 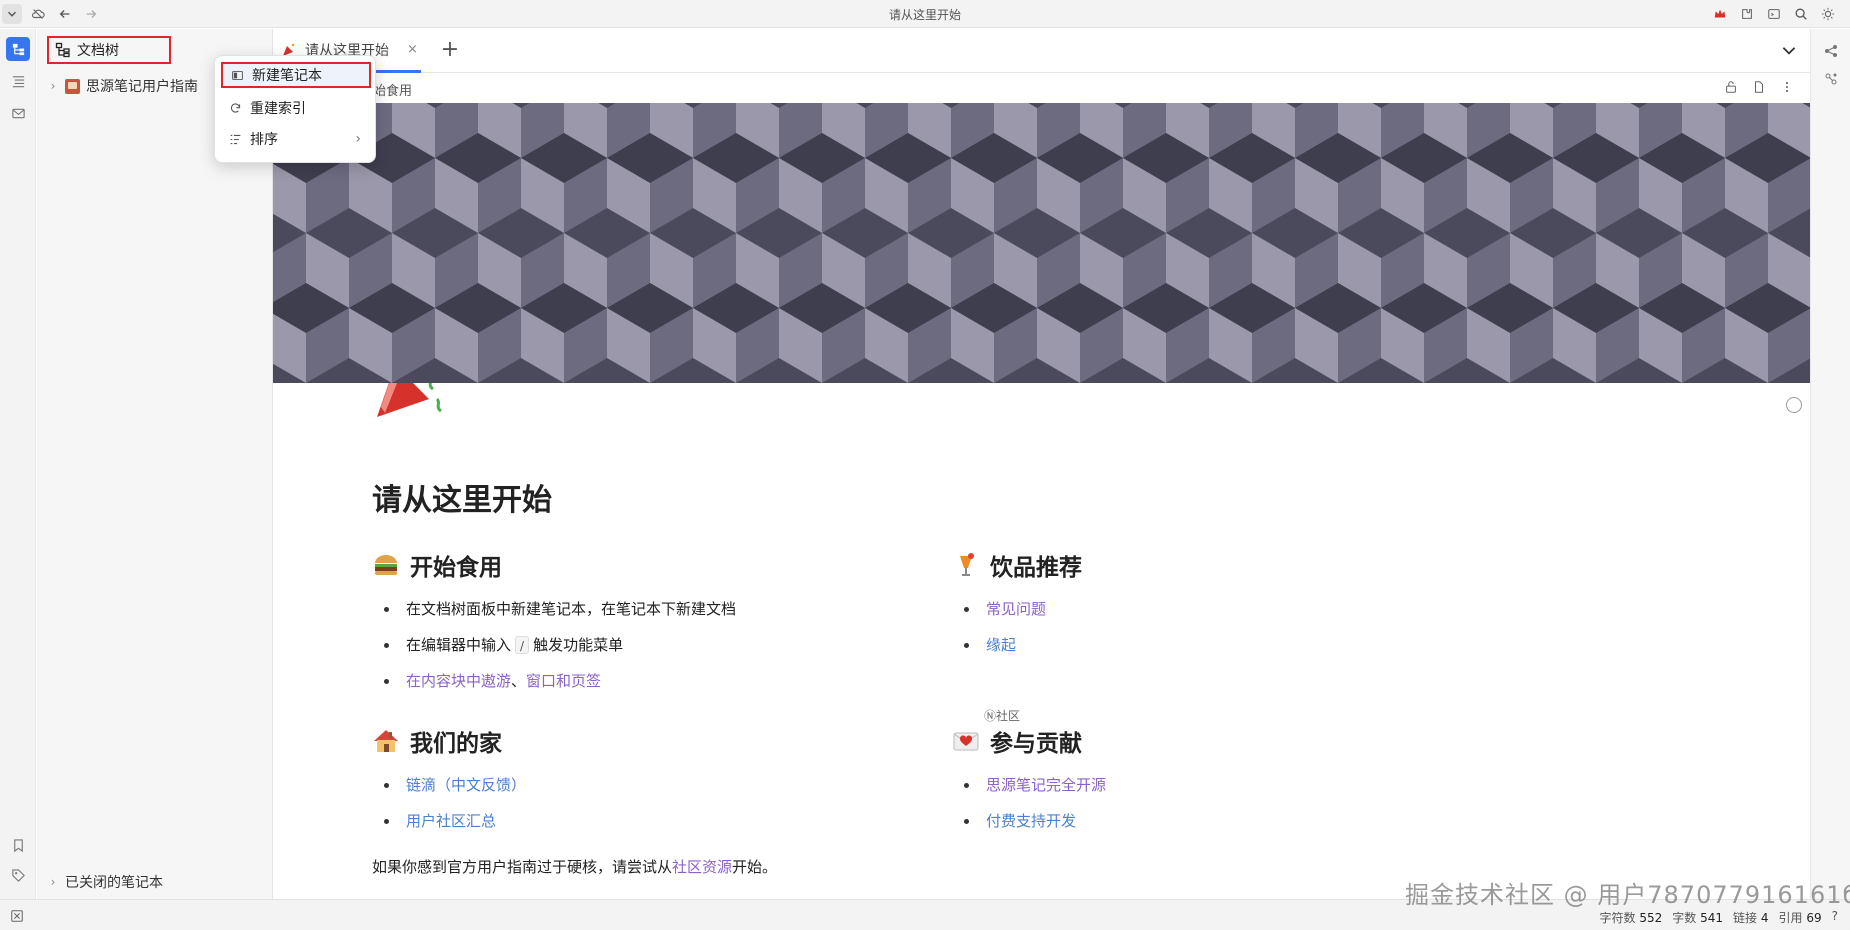 What do you see at coordinates (1731, 87) in the screenshot?
I see `unlock-icon` at bounding box center [1731, 87].